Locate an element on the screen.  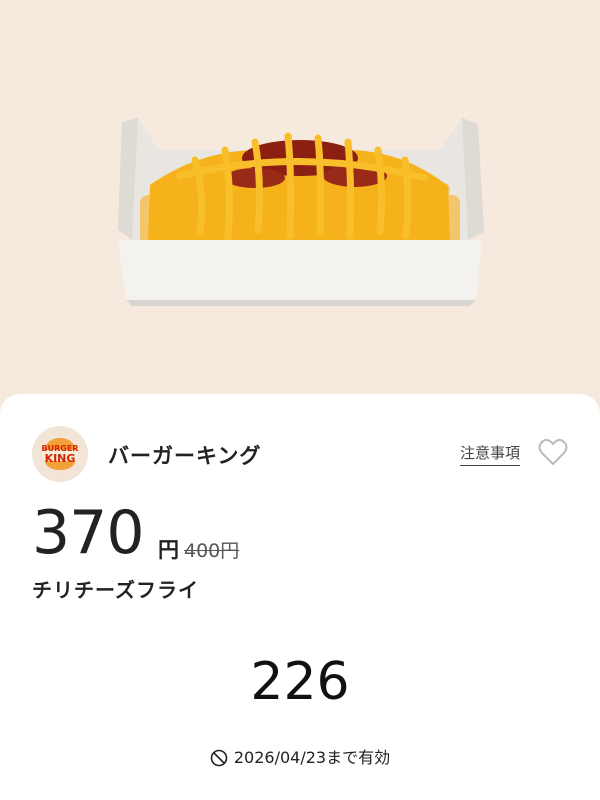
expiry-text: 2026/04/23まで有効 is located at coordinates (312, 757).